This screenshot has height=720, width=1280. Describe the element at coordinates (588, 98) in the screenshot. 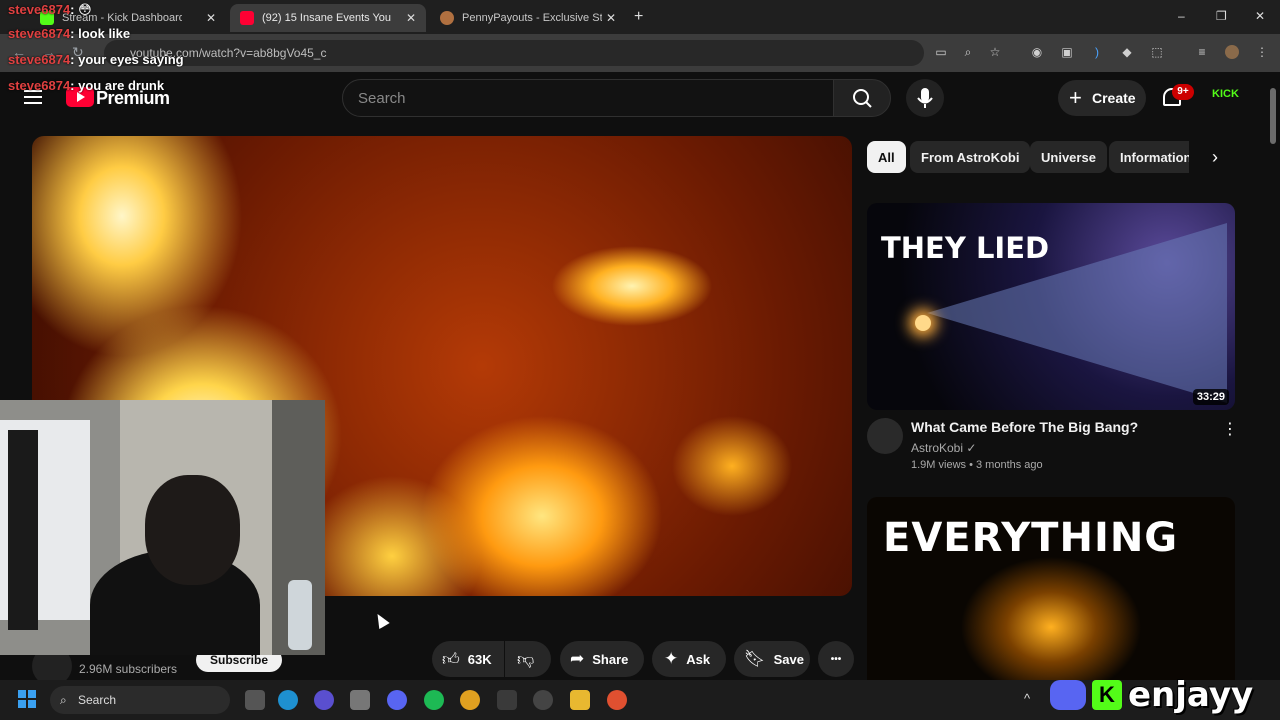

I see `search-input: Search` at that location.